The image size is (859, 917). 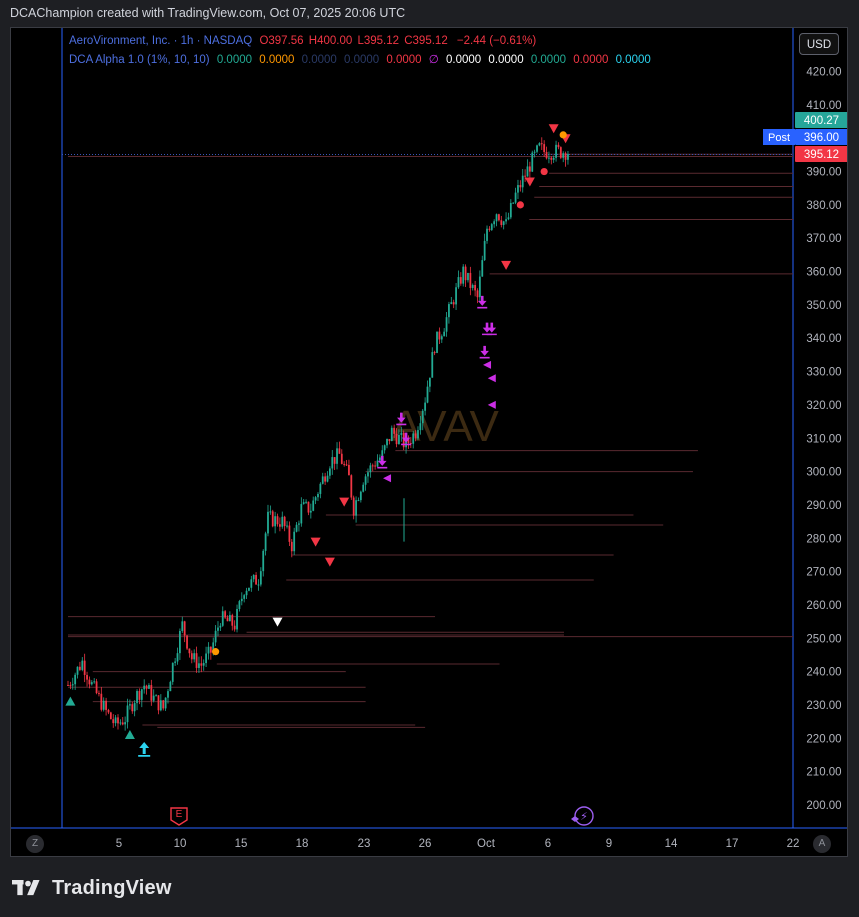 What do you see at coordinates (822, 844) in the screenshot?
I see `auto-scale-button: A` at bounding box center [822, 844].